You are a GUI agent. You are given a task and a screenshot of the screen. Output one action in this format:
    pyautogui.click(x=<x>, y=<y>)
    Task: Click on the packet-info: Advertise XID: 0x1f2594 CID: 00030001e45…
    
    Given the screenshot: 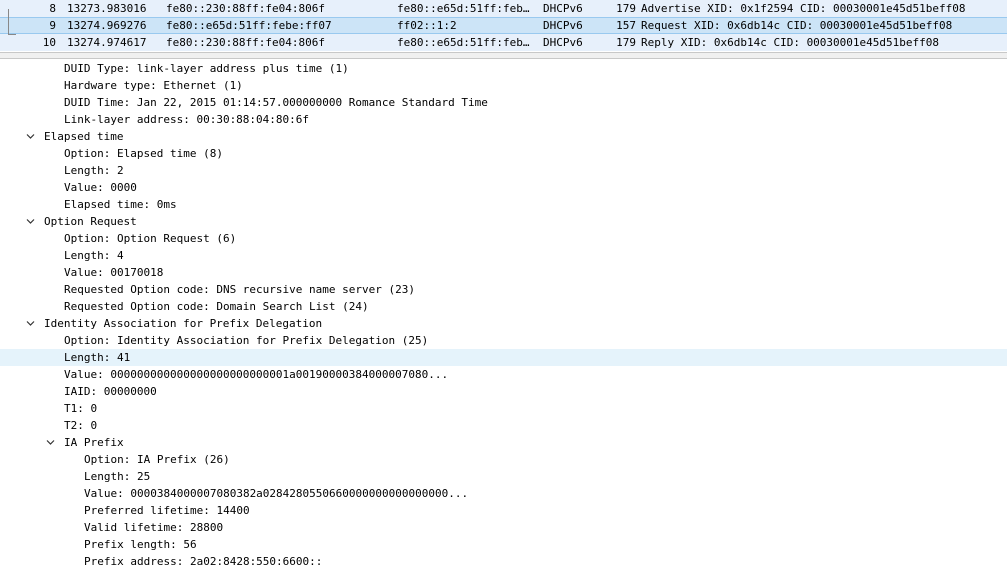 What is the action you would take?
    pyautogui.click(x=803, y=8)
    